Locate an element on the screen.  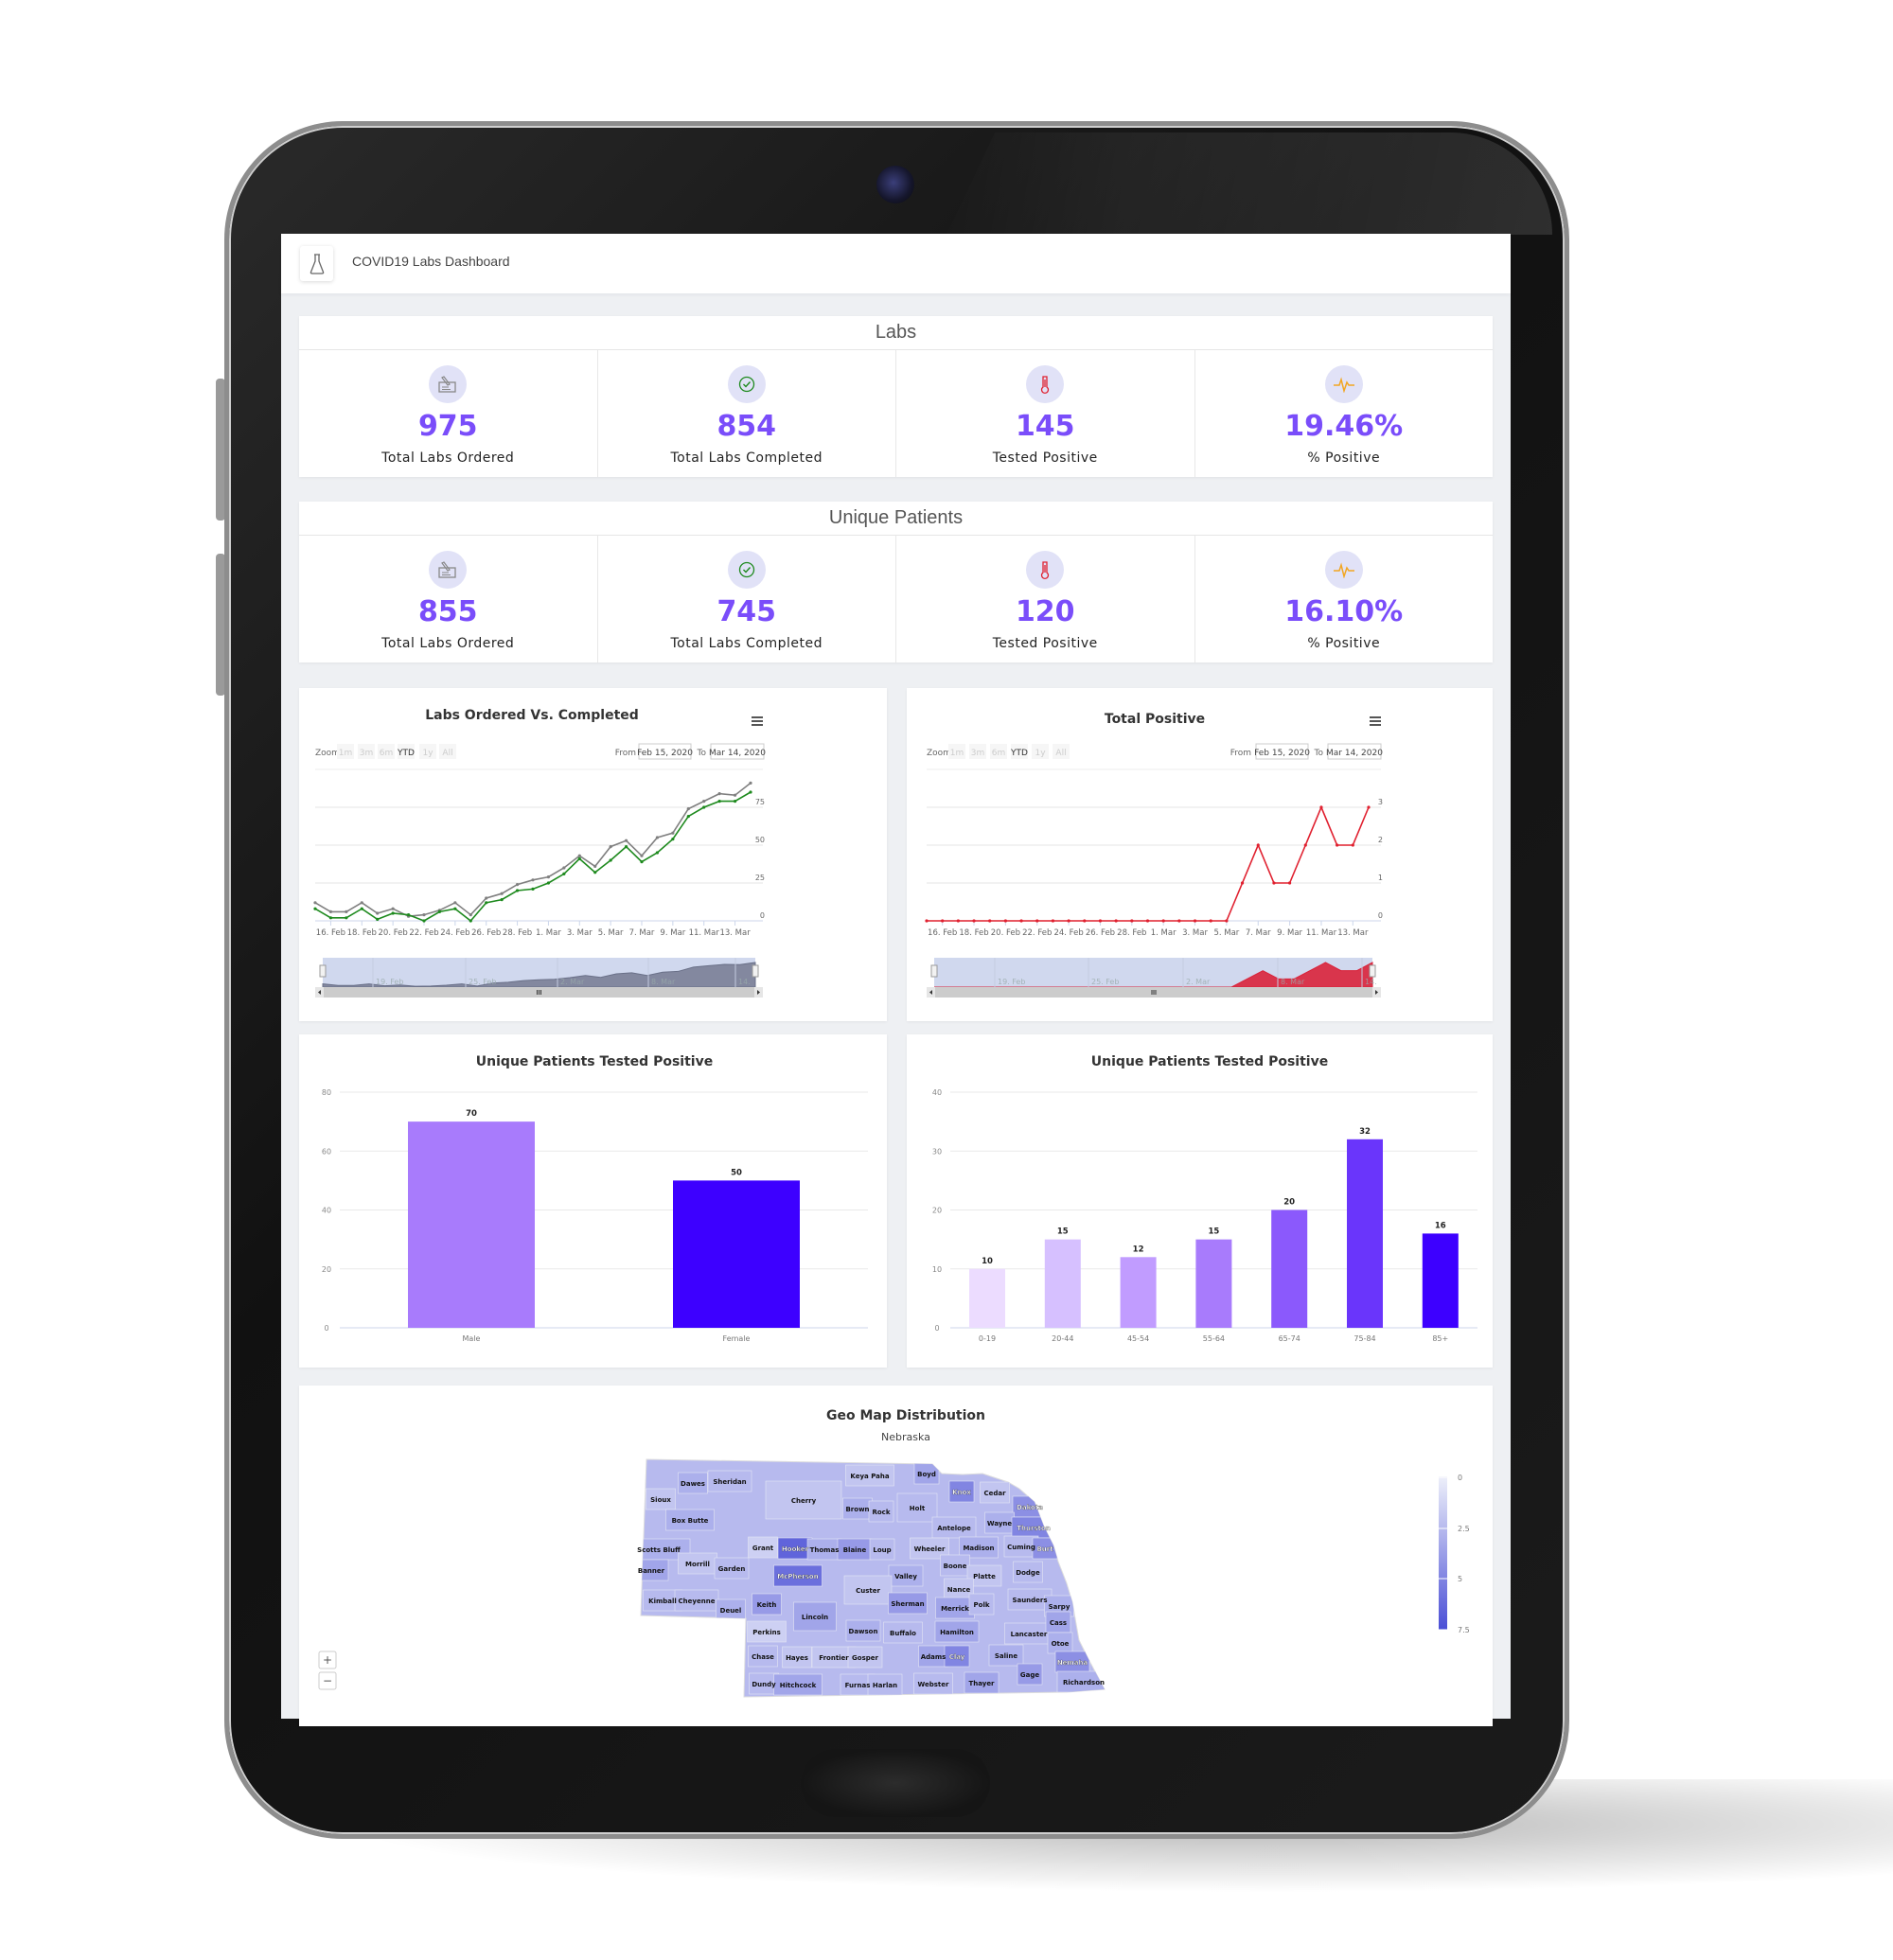
x-tick-label: 55-64 is located at coordinates (1214, 1338).